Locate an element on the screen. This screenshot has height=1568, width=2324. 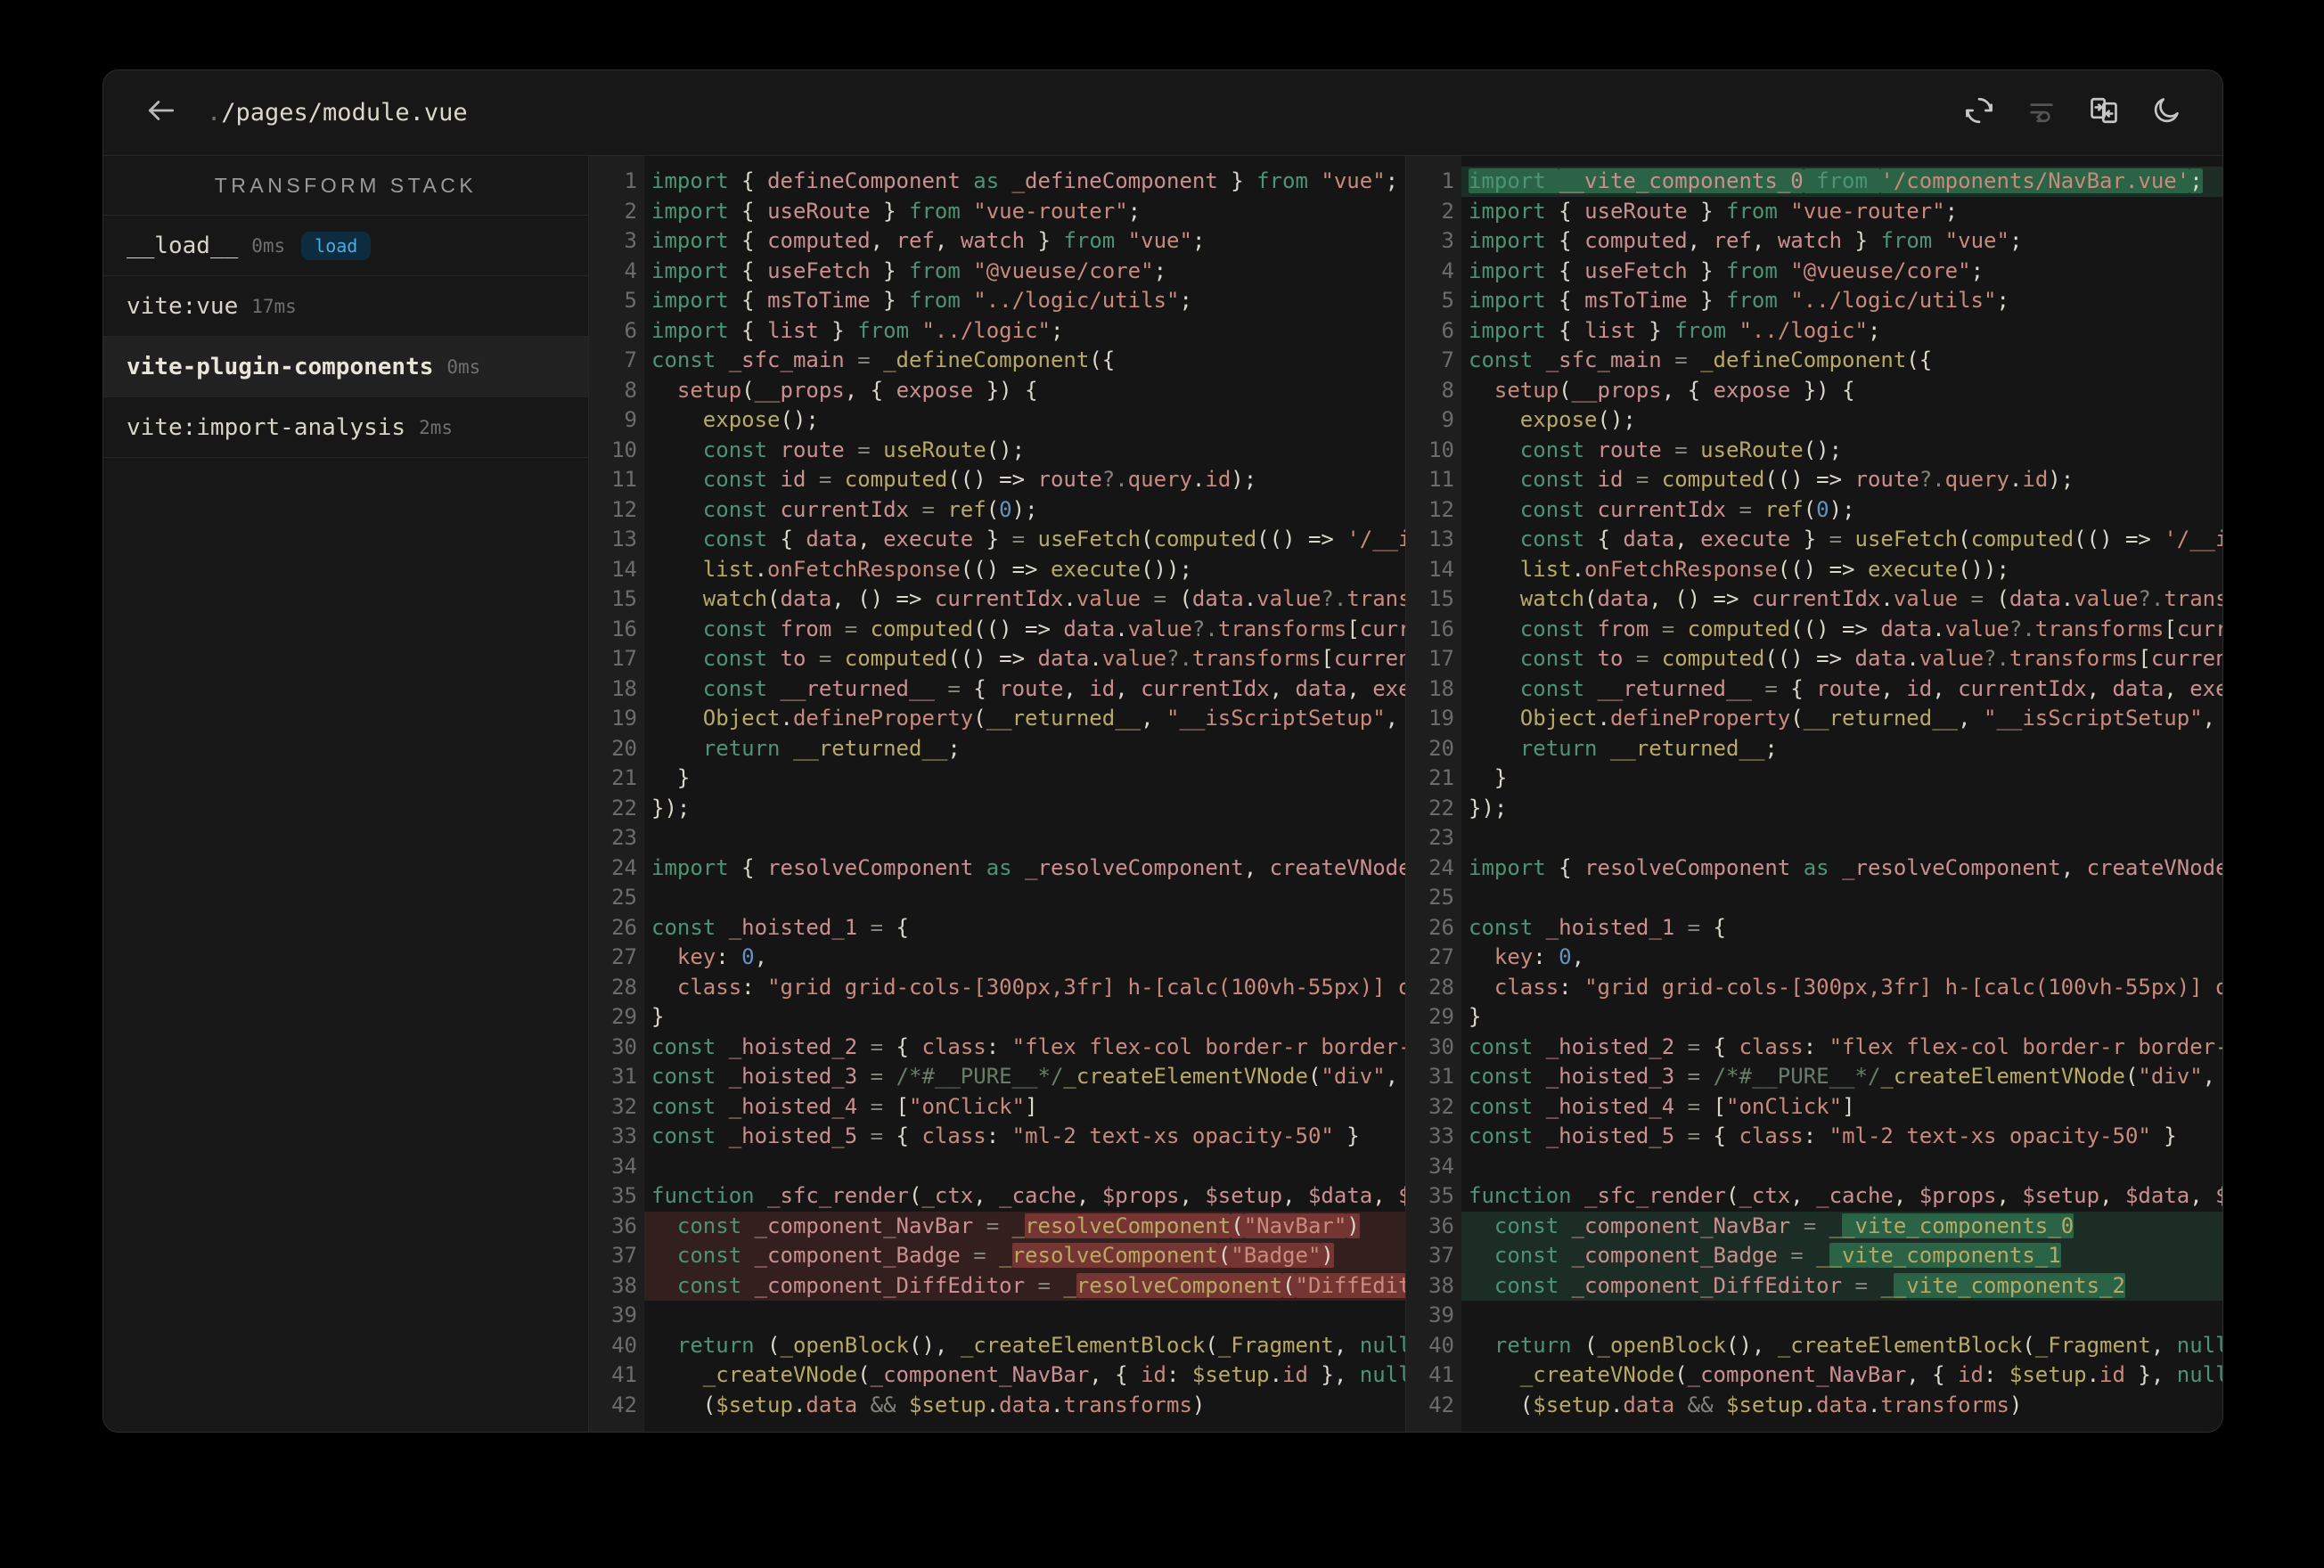
code-line: return __returned__; is located at coordinates (1648, 748).